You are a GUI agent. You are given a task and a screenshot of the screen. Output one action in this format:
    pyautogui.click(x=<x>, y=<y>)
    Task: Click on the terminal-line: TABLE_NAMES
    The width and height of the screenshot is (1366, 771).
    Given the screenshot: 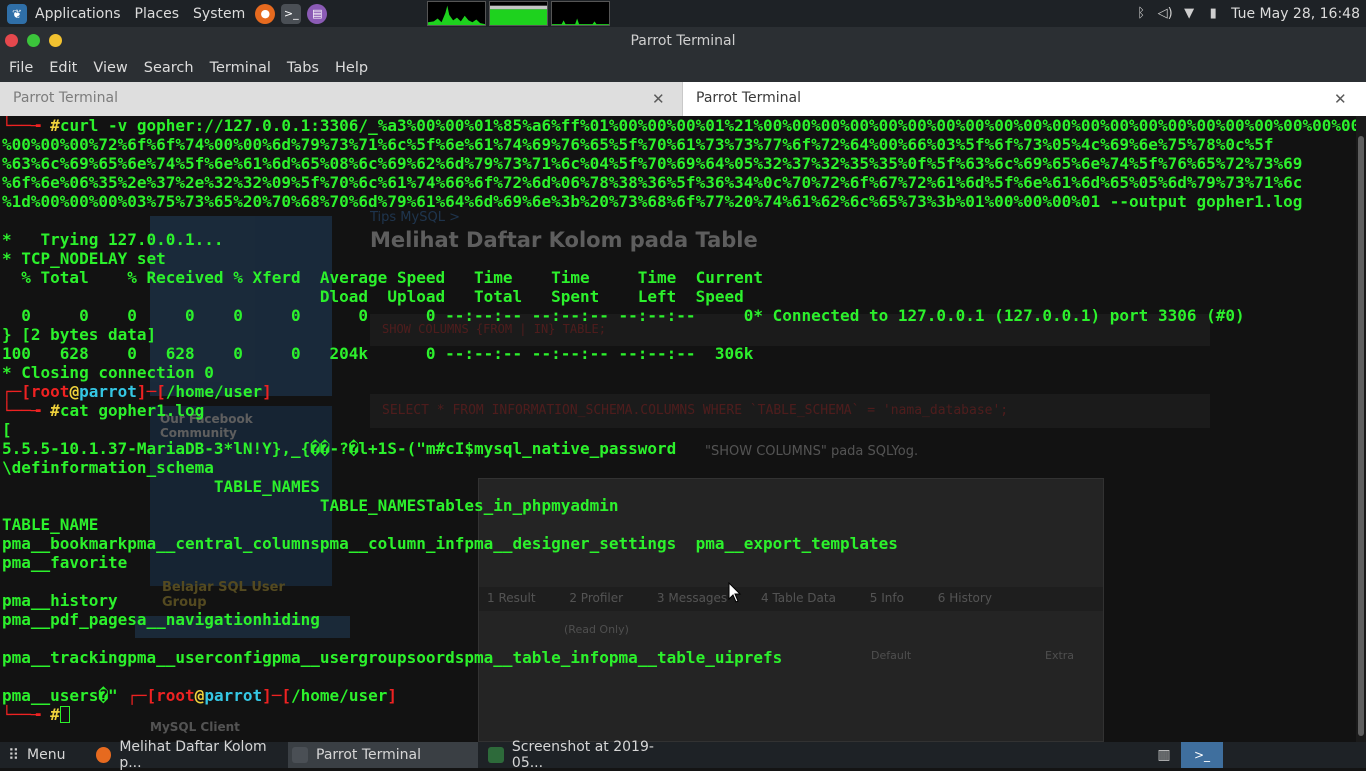 What is the action you would take?
    pyautogui.click(x=161, y=486)
    